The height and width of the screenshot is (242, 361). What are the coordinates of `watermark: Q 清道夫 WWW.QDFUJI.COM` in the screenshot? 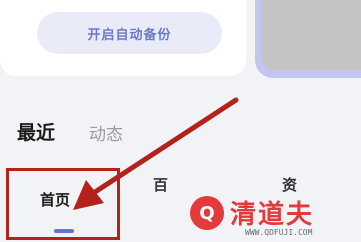 It's located at (272, 217).